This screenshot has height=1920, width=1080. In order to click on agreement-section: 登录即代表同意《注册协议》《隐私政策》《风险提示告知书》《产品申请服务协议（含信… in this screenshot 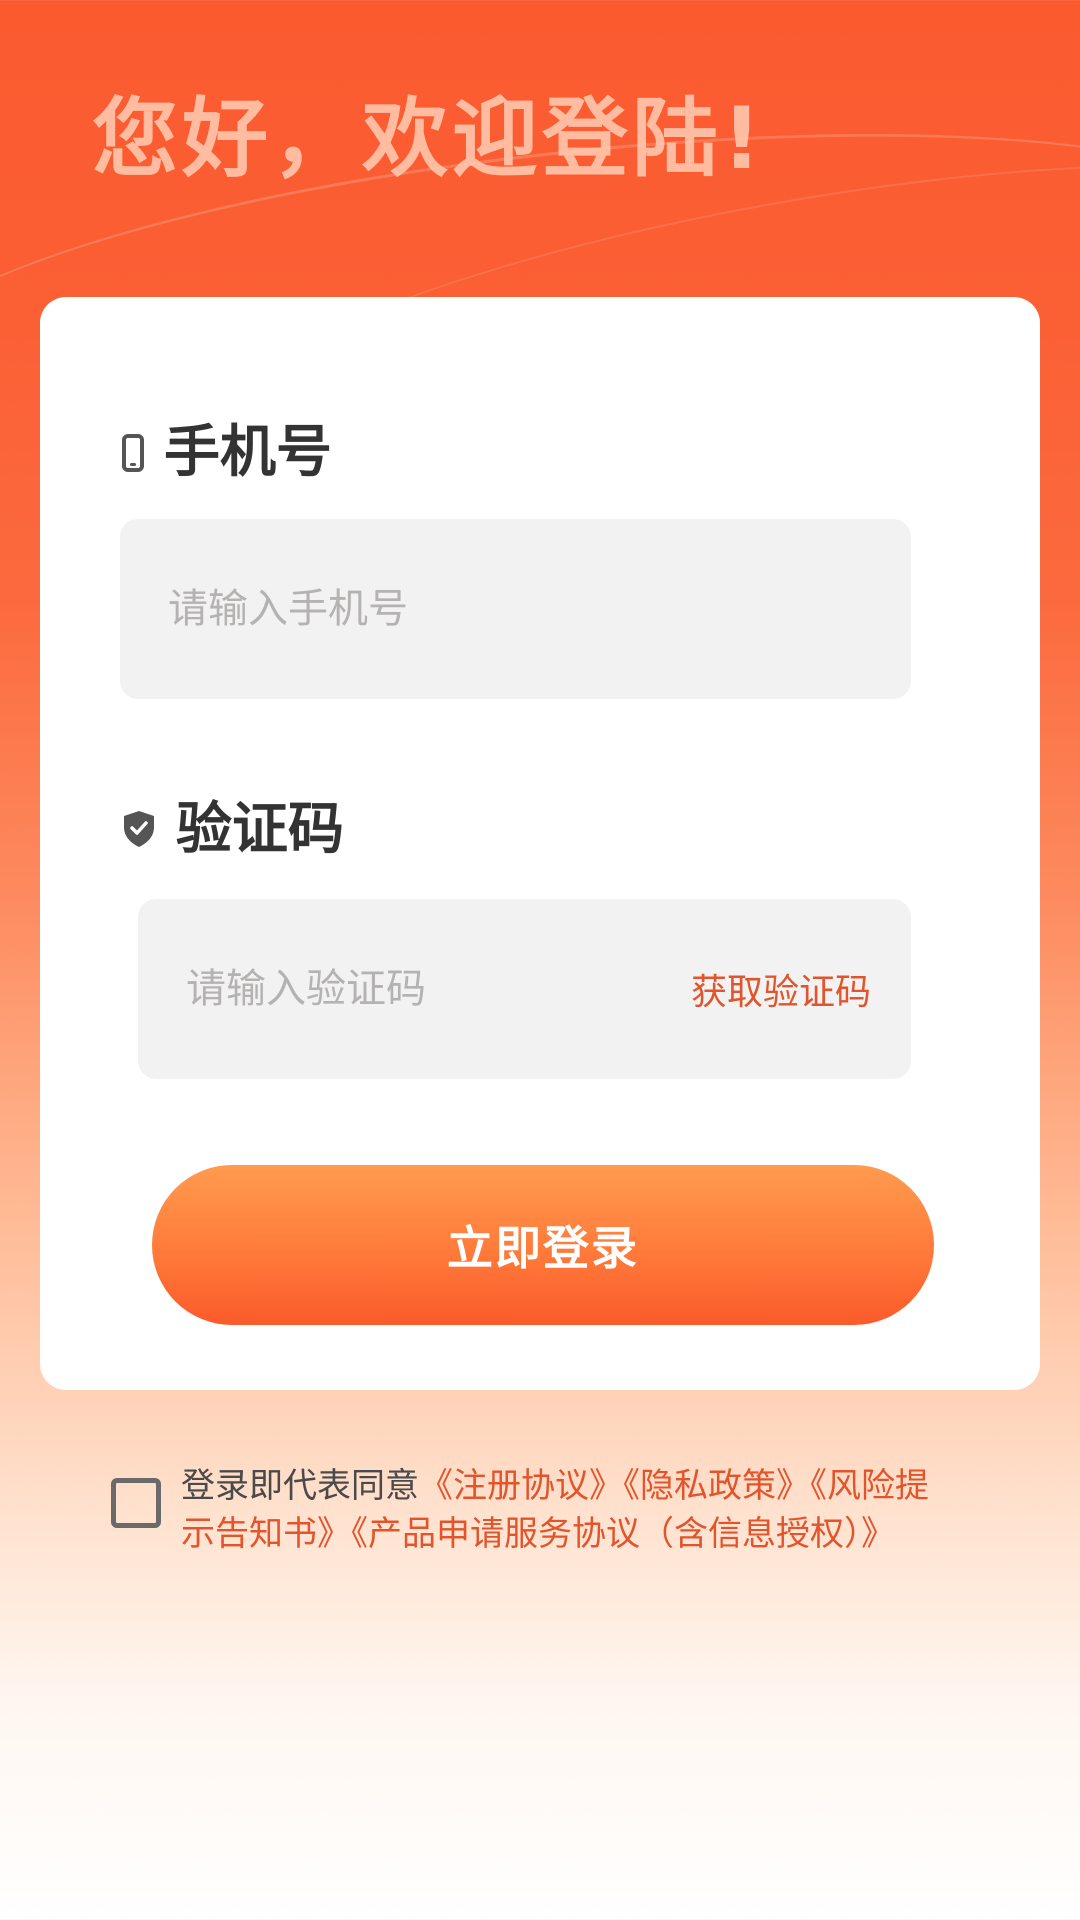, I will do `click(526, 1510)`.